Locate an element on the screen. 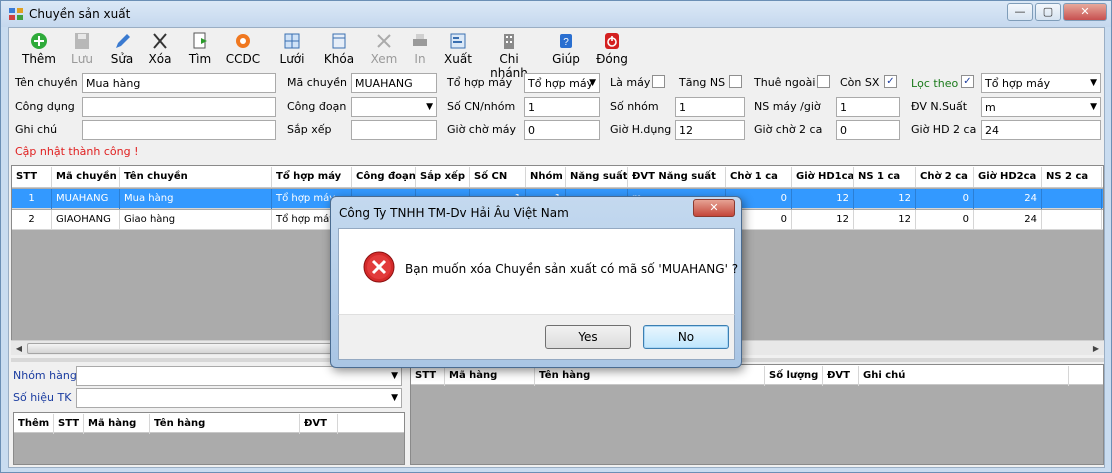  maximize-button: ▢ is located at coordinates (1048, 12).